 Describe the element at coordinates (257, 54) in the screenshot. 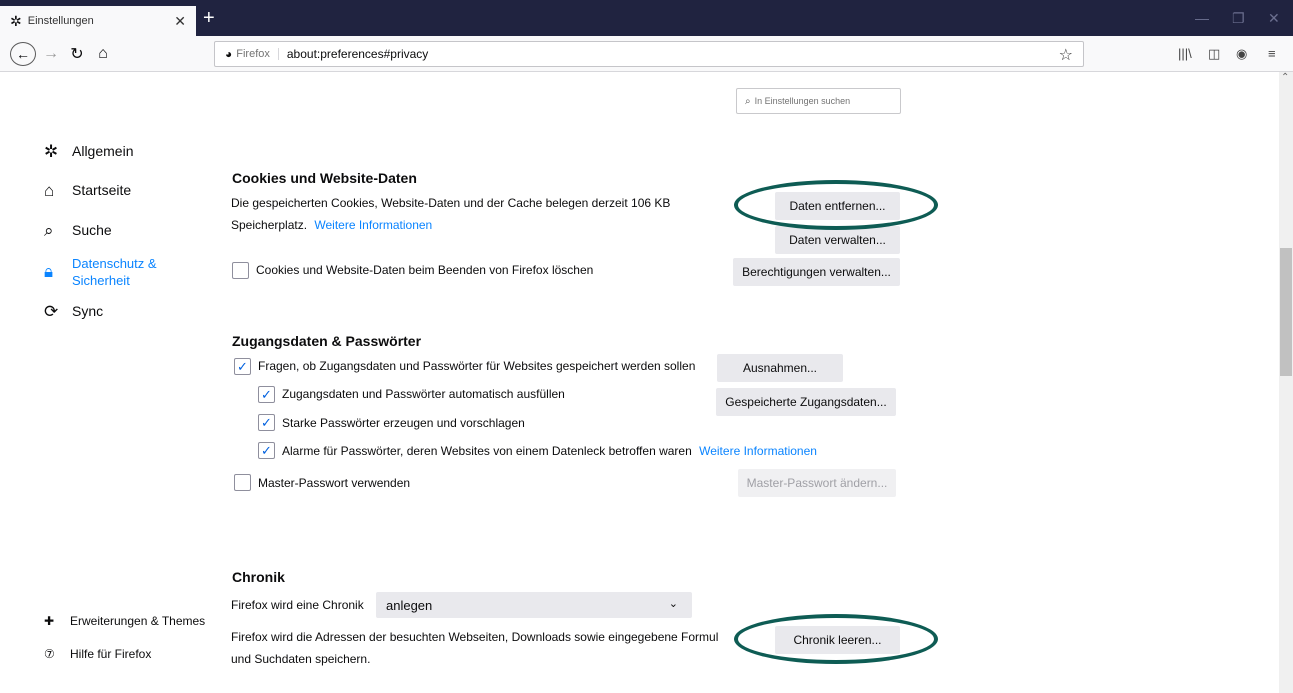

I see `url-identity: Firefox` at that location.